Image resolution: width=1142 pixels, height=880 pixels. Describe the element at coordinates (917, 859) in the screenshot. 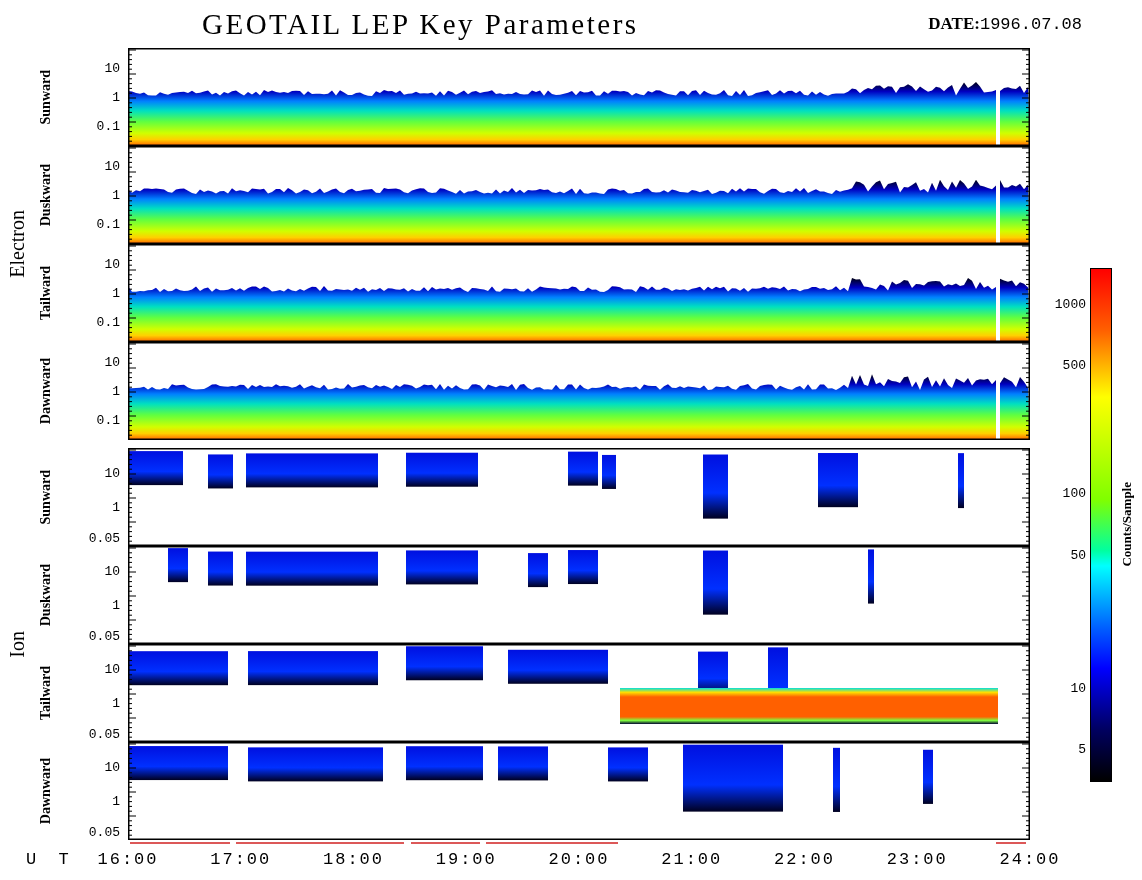

I see `x-tick-label: 23:00` at that location.